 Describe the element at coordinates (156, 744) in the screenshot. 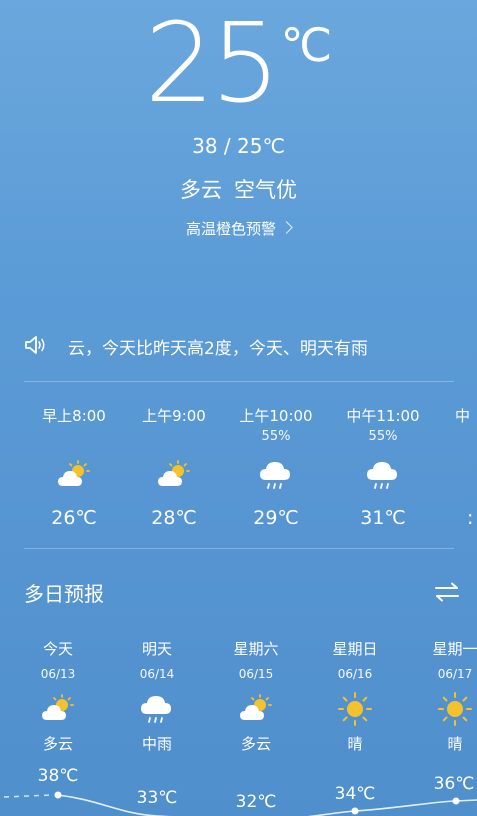

I see `day-condition: 中雨` at that location.